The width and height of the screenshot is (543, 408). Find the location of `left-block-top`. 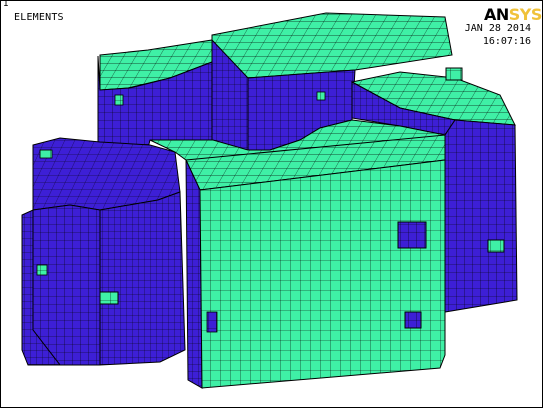

left-block-top is located at coordinates (106, 174).